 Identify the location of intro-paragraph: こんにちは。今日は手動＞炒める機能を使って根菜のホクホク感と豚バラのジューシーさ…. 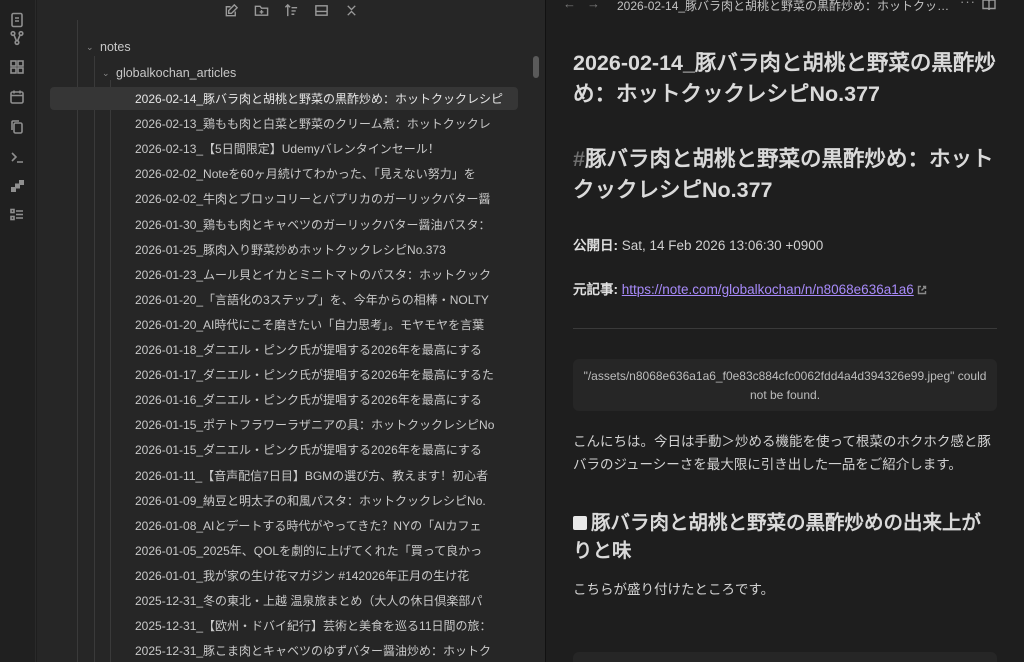
(782, 453).